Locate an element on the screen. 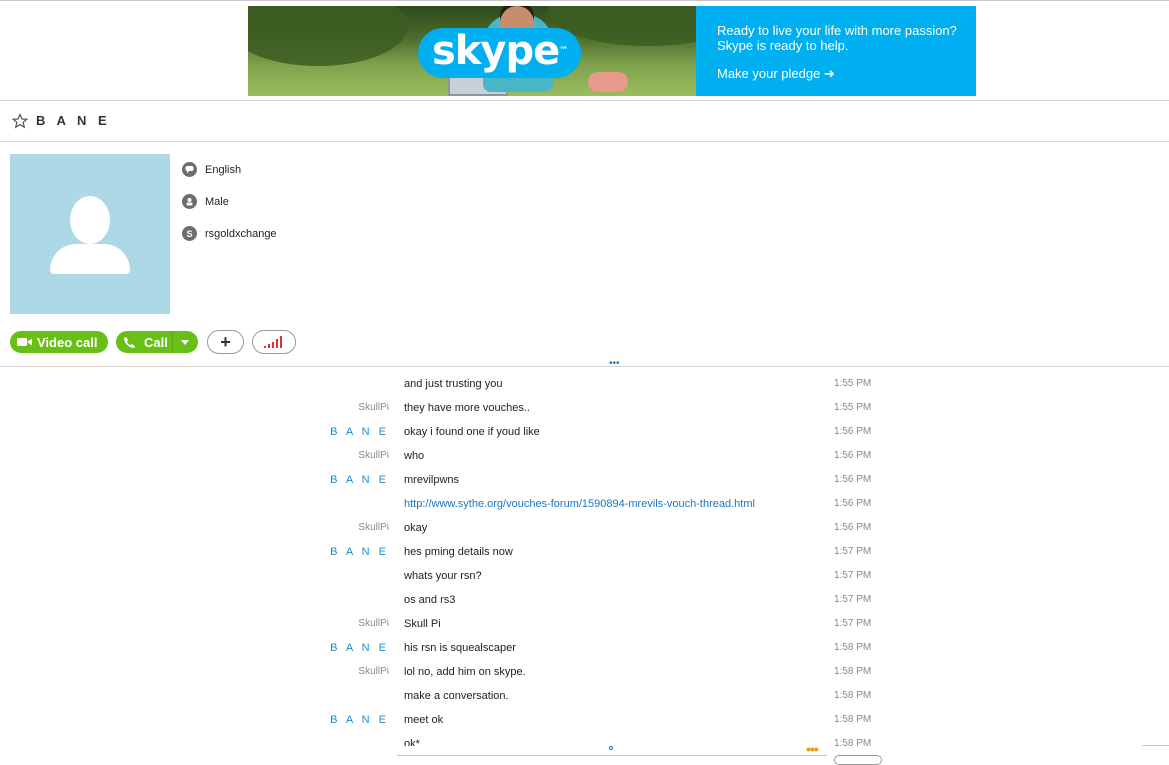  video-call-button: Video call is located at coordinates (59, 342).